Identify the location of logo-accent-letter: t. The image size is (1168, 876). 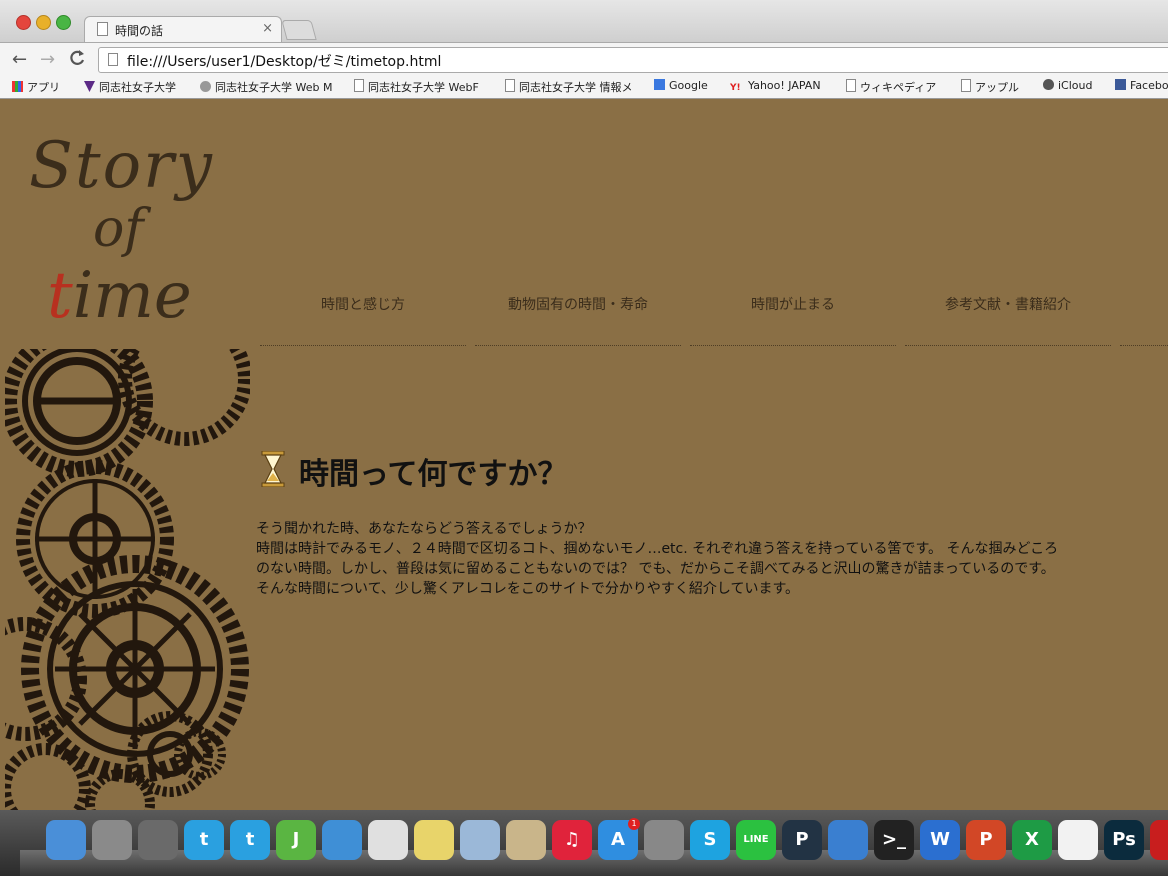
(60, 296).